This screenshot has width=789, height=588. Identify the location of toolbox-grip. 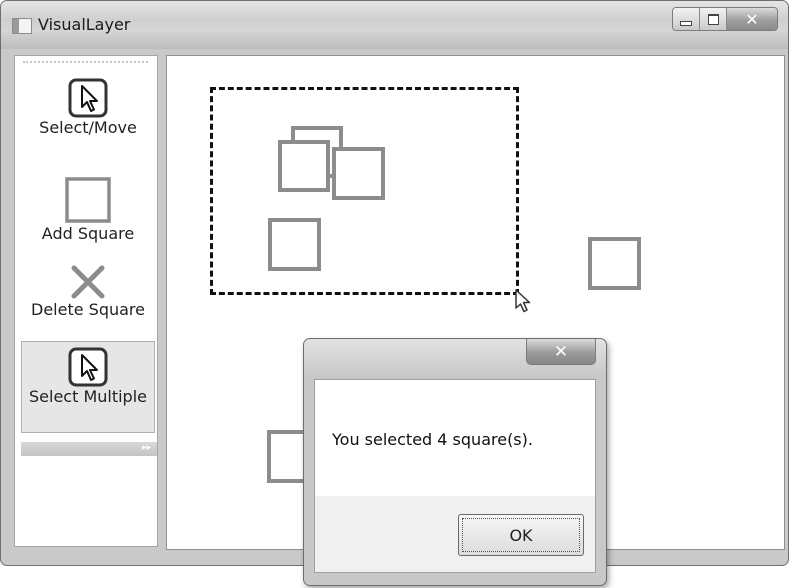
(85, 63).